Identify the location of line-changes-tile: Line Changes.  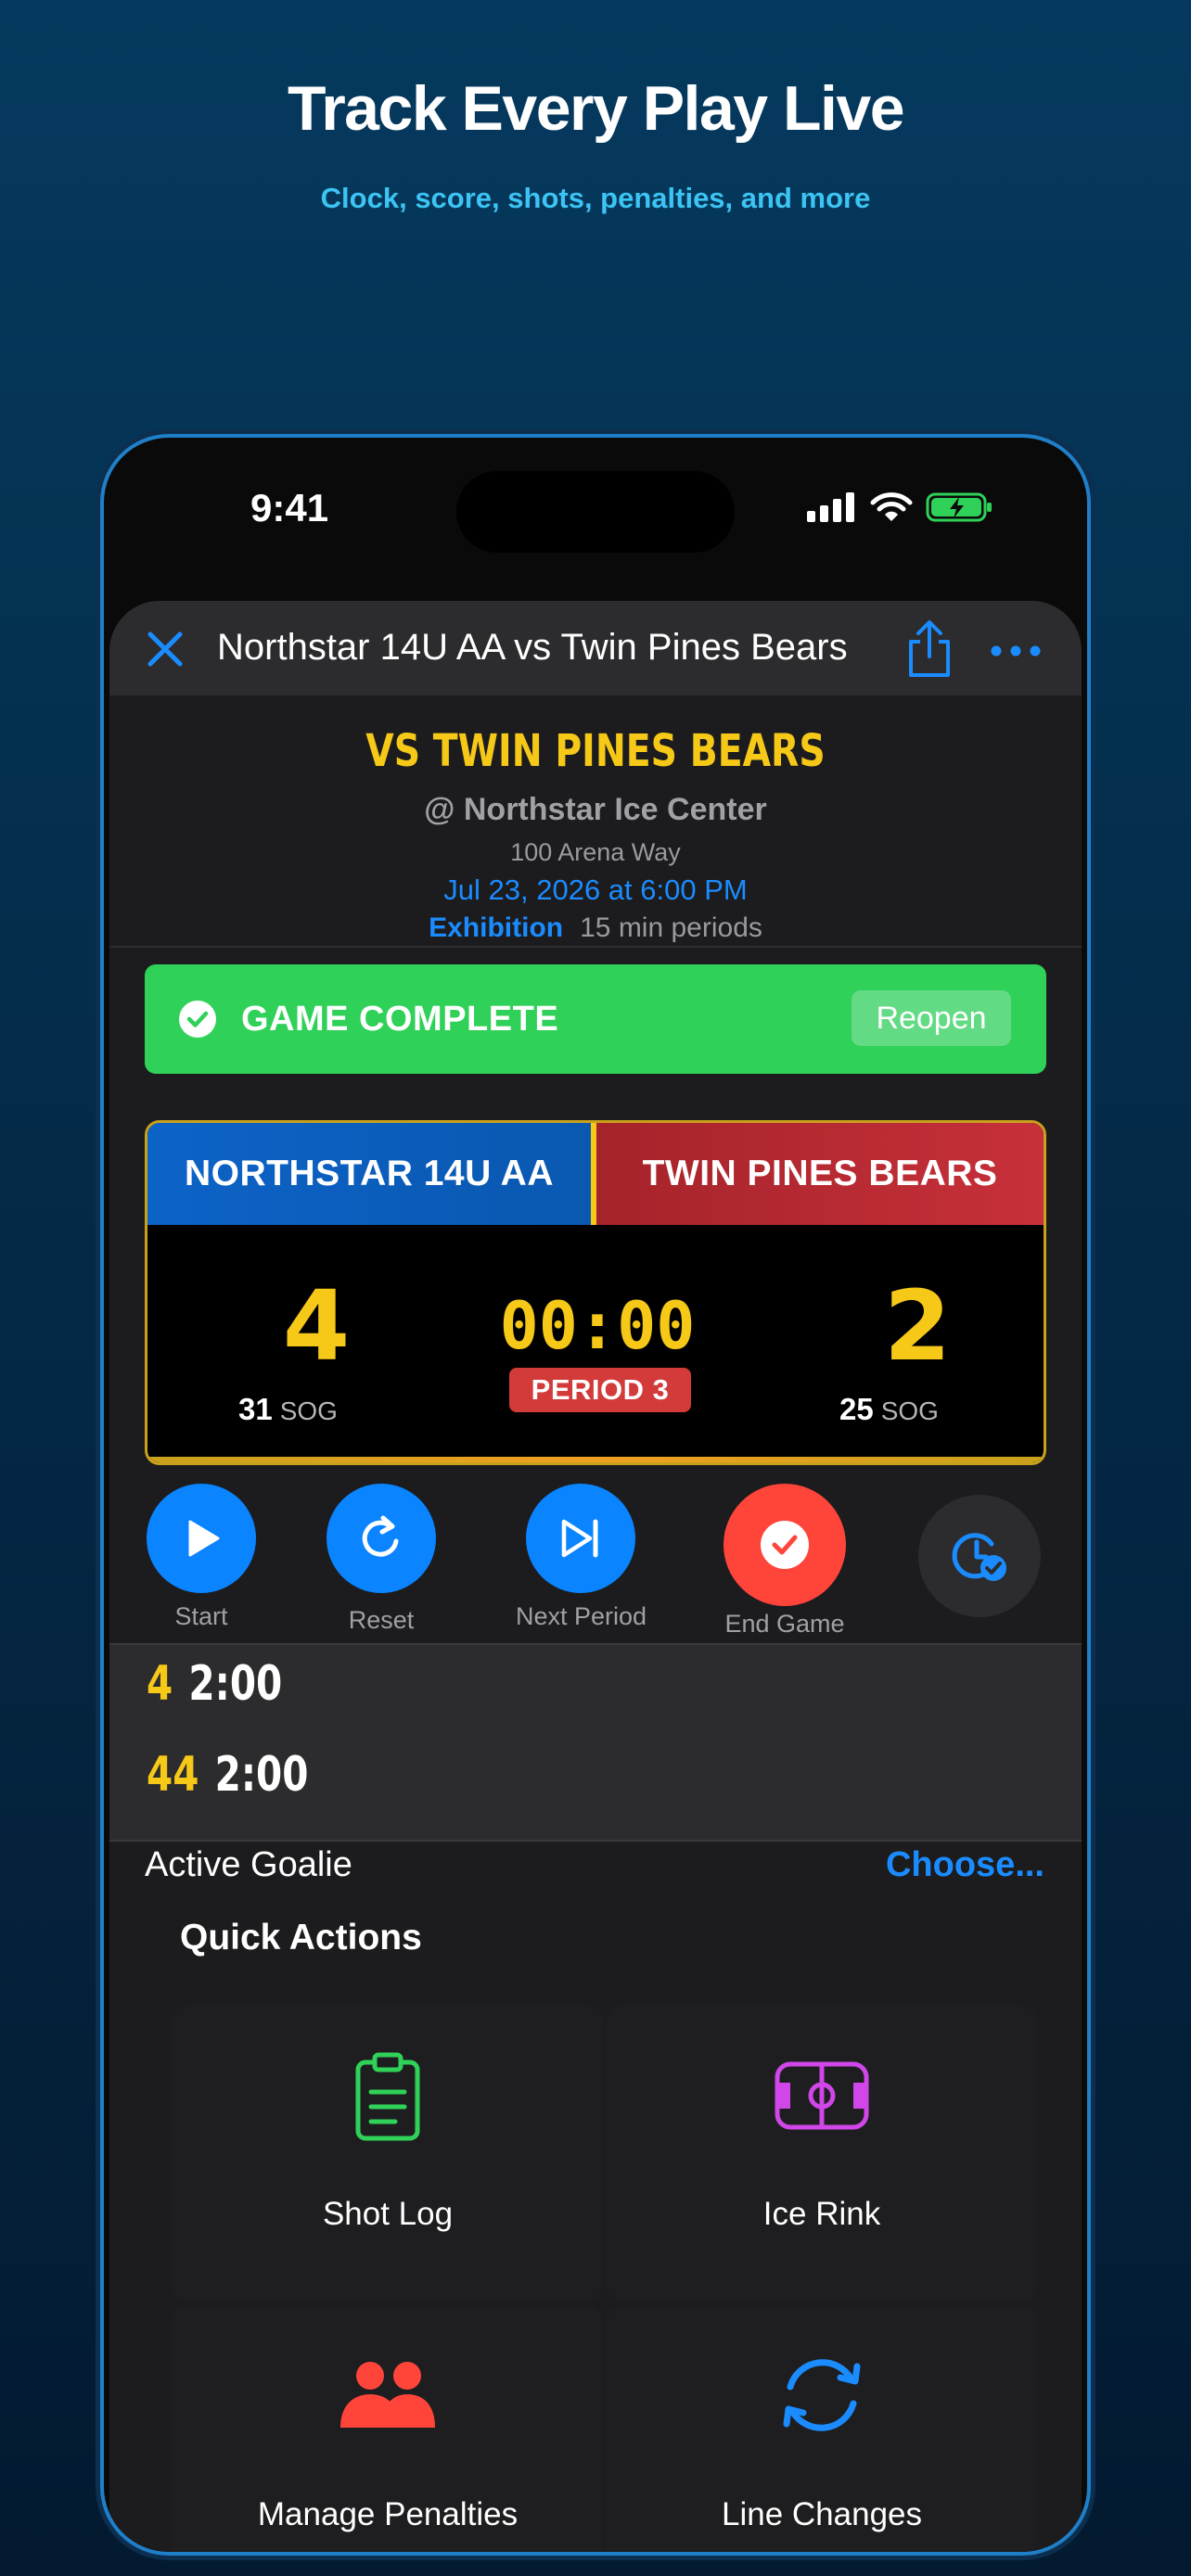
(822, 2428).